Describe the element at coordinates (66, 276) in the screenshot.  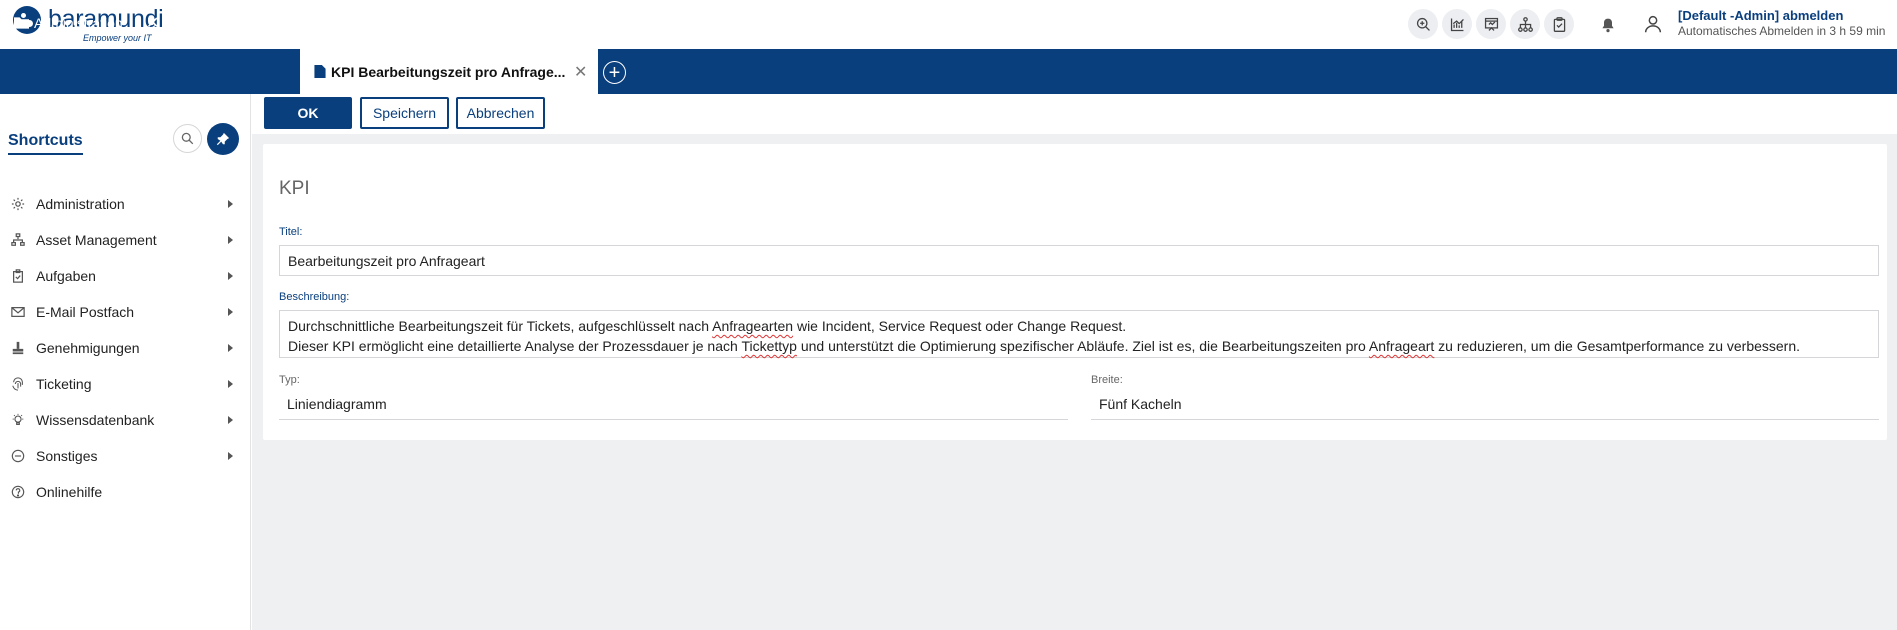
I see `sidebar-item-label: Aufgaben` at that location.